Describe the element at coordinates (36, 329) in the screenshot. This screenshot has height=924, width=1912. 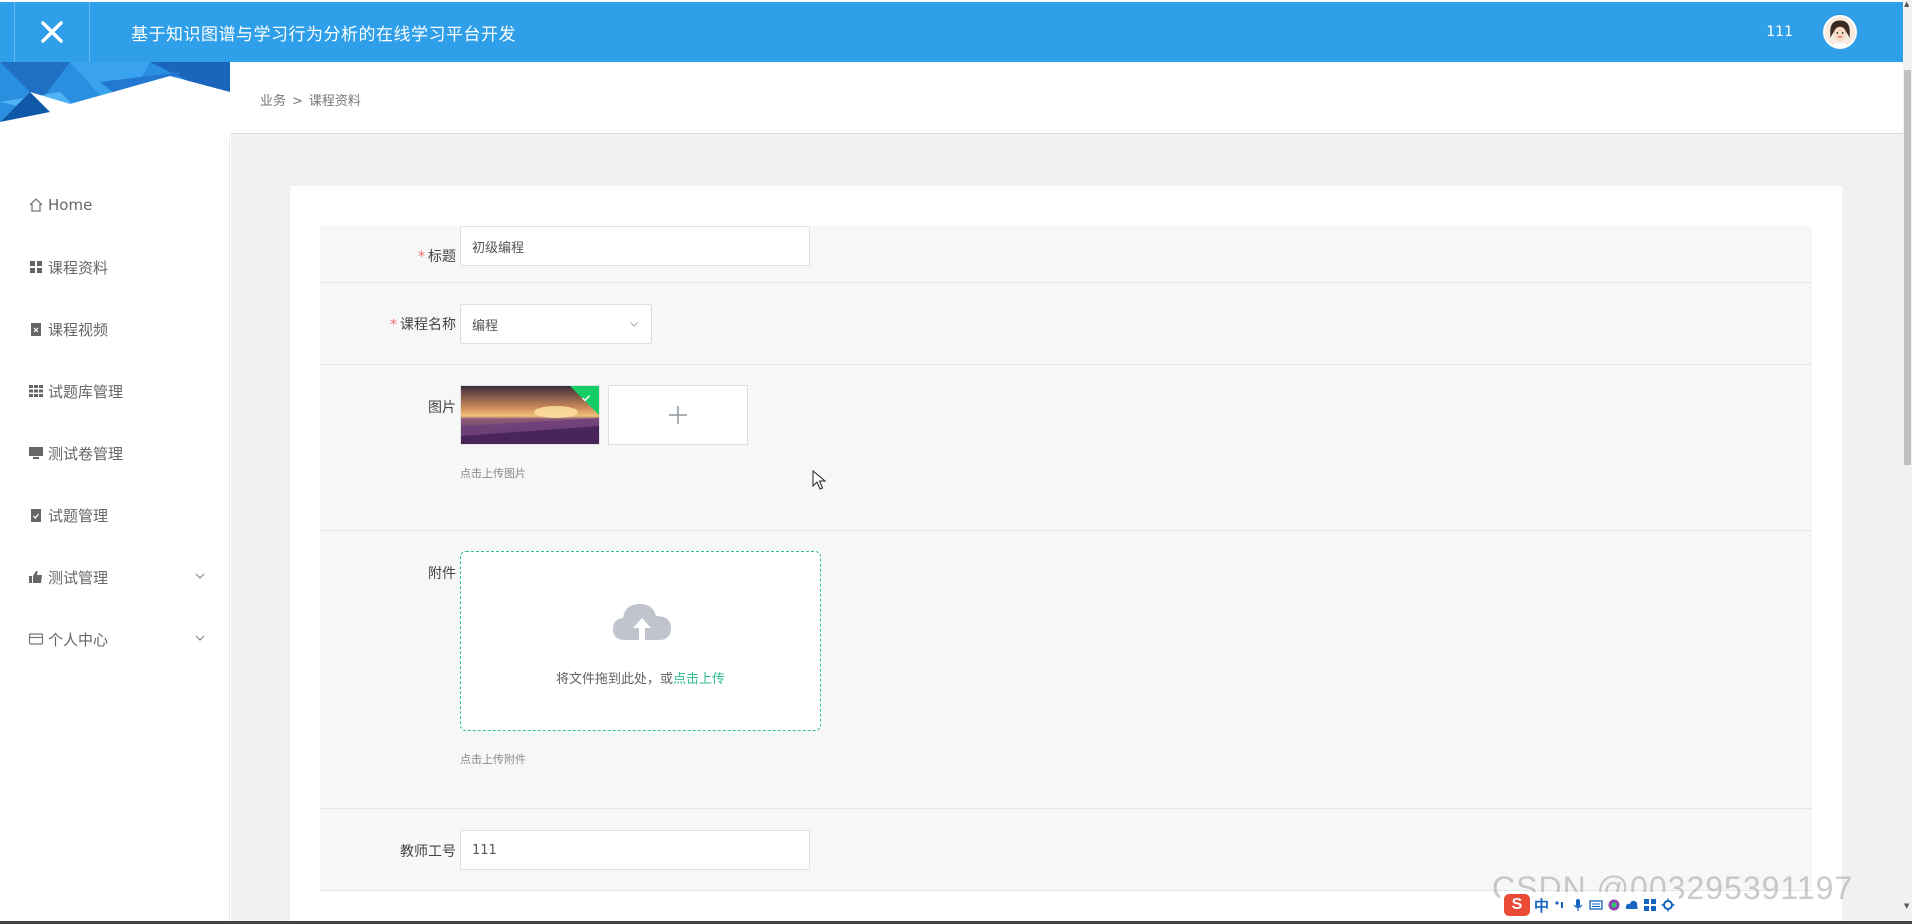
I see `clipboard-x-icon` at that location.